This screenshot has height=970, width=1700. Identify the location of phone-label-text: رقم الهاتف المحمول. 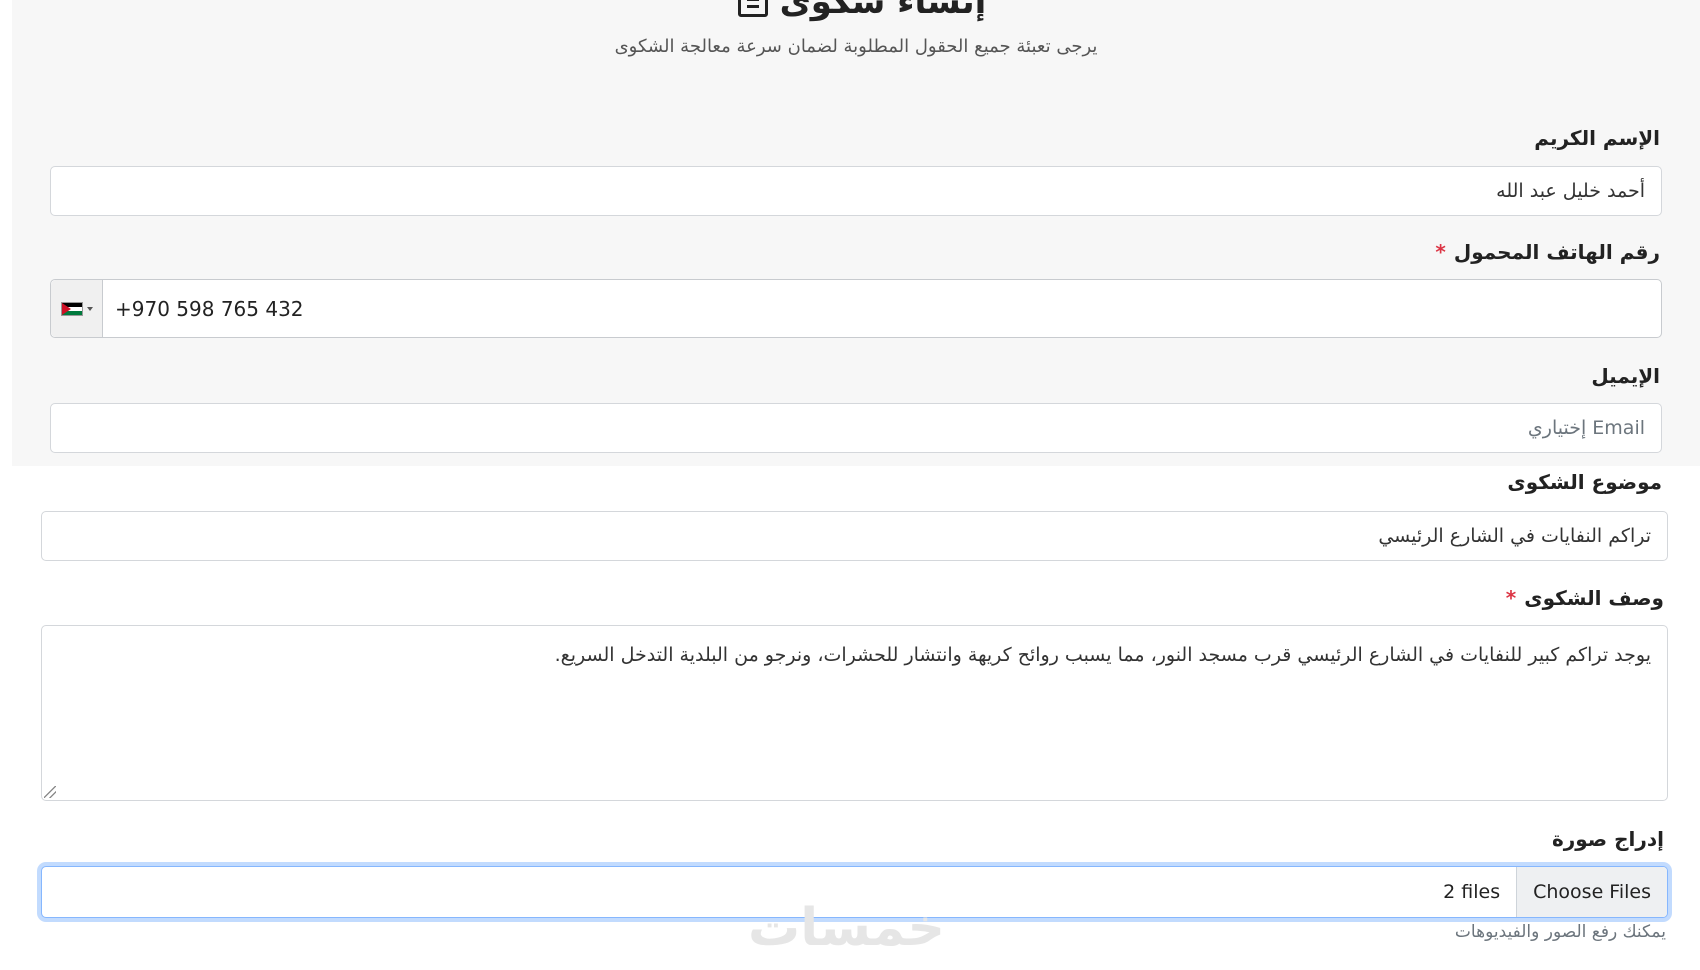
(1556, 252).